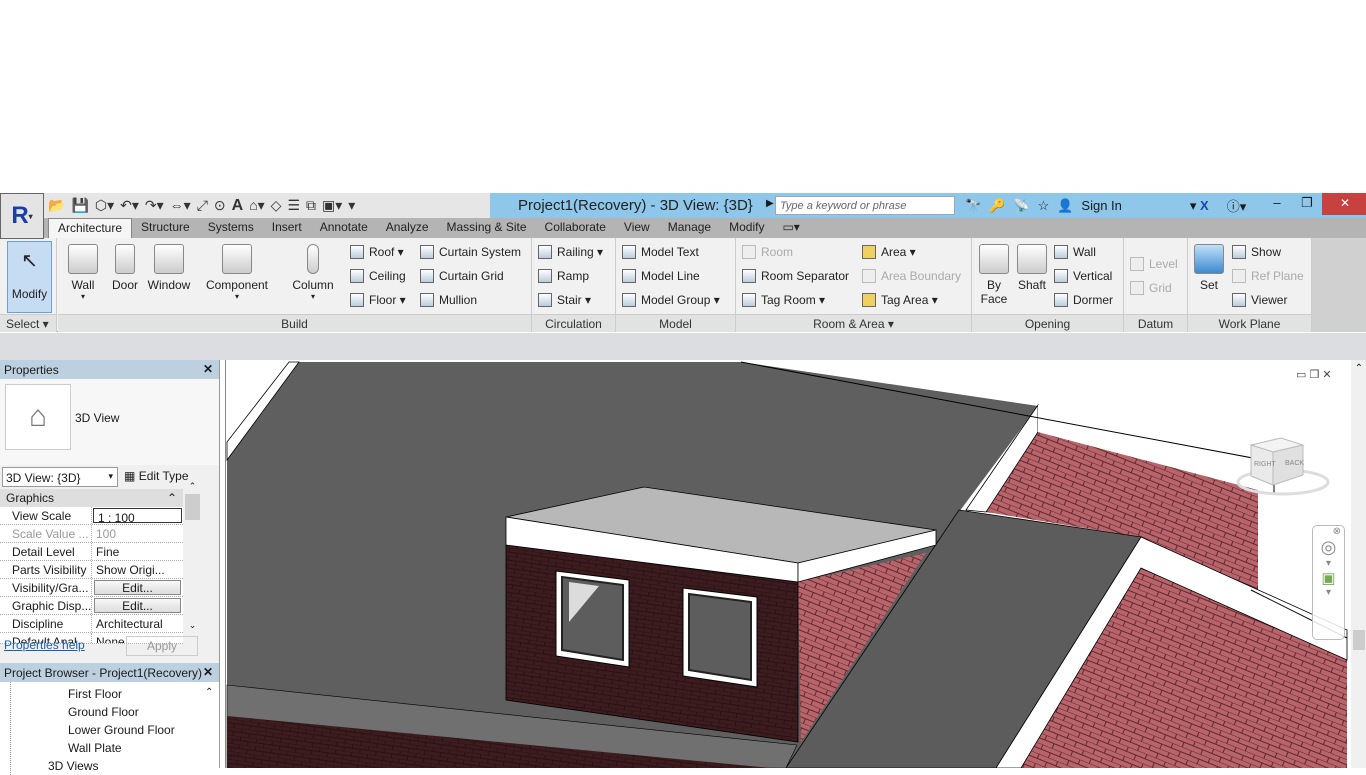 The height and width of the screenshot is (775, 1366). Describe the element at coordinates (1044, 206) in the screenshot. I see `favorites-icon: ☆` at that location.